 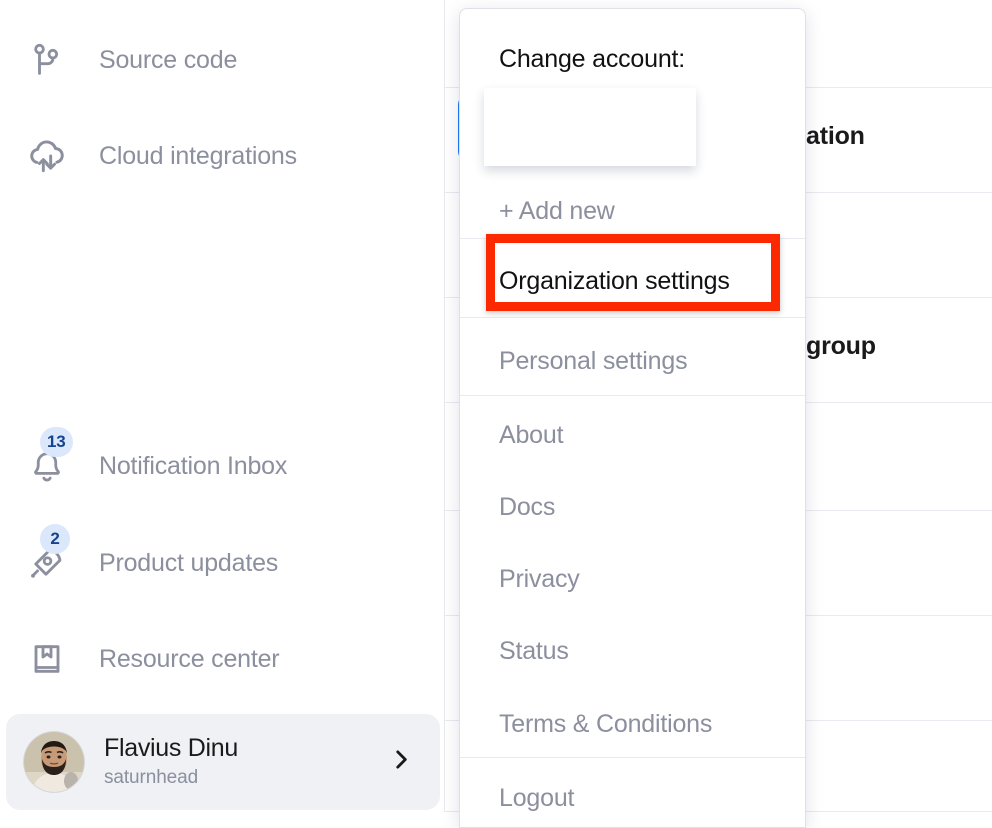 I want to click on user-name: Flavius Dinu, so click(x=171, y=748).